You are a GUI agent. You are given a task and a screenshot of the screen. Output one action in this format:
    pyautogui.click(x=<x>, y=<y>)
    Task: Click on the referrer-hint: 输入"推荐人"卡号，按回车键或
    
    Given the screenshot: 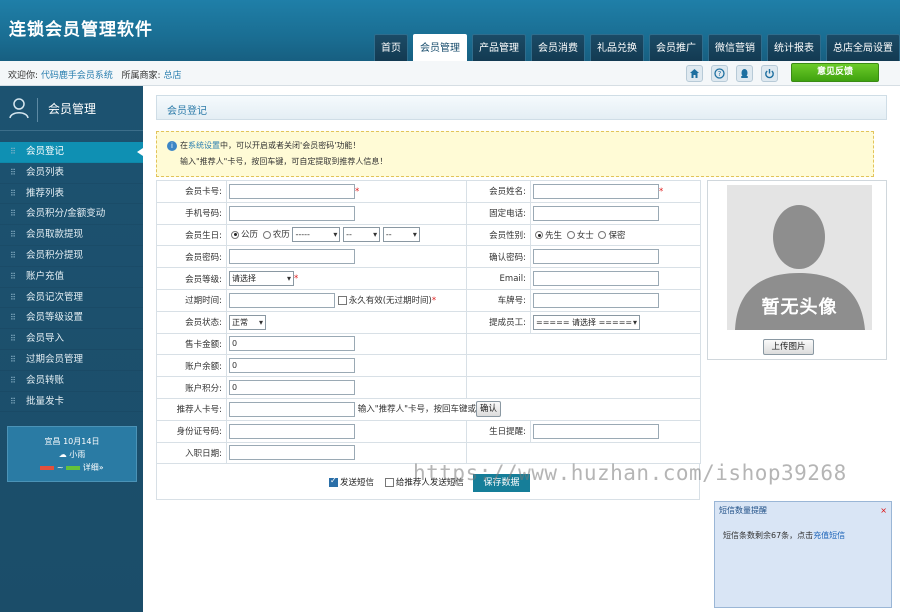 What is the action you would take?
    pyautogui.click(x=417, y=409)
    